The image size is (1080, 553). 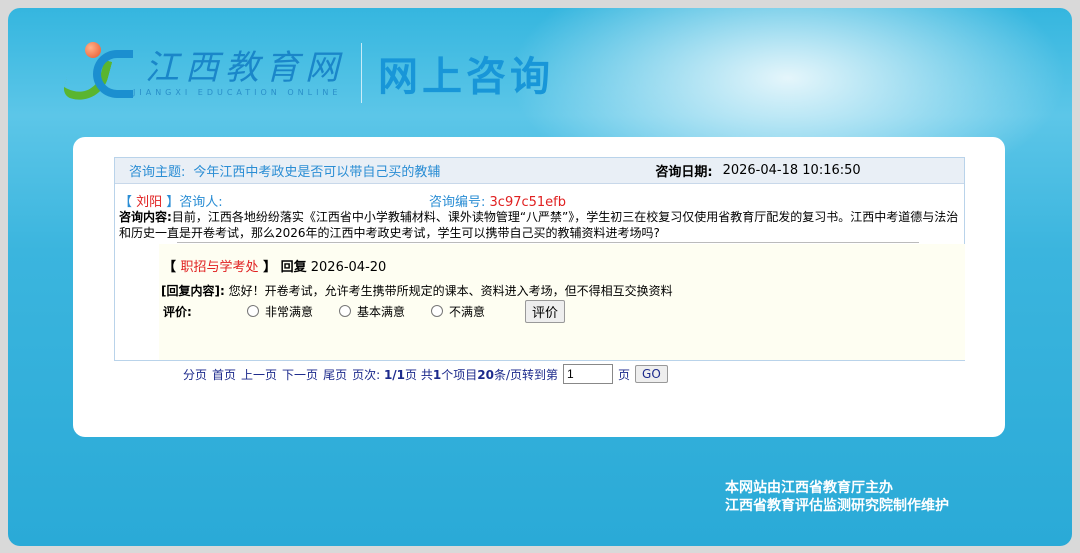 I want to click on brand-en: JIANGXI EDUCATION ONLINE, so click(x=237, y=92).